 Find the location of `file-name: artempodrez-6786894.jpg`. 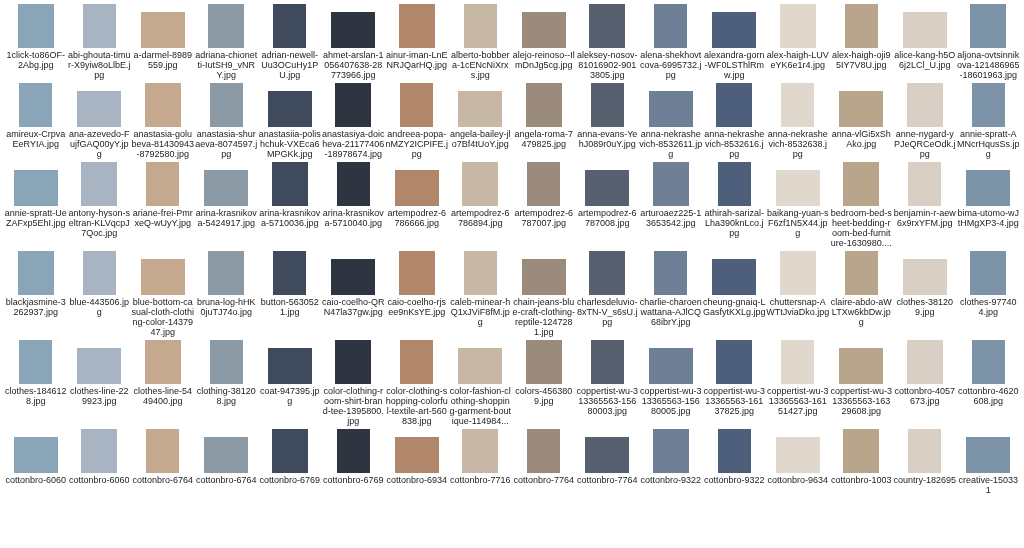

file-name: artempodrez-6786894.jpg is located at coordinates (480, 218).